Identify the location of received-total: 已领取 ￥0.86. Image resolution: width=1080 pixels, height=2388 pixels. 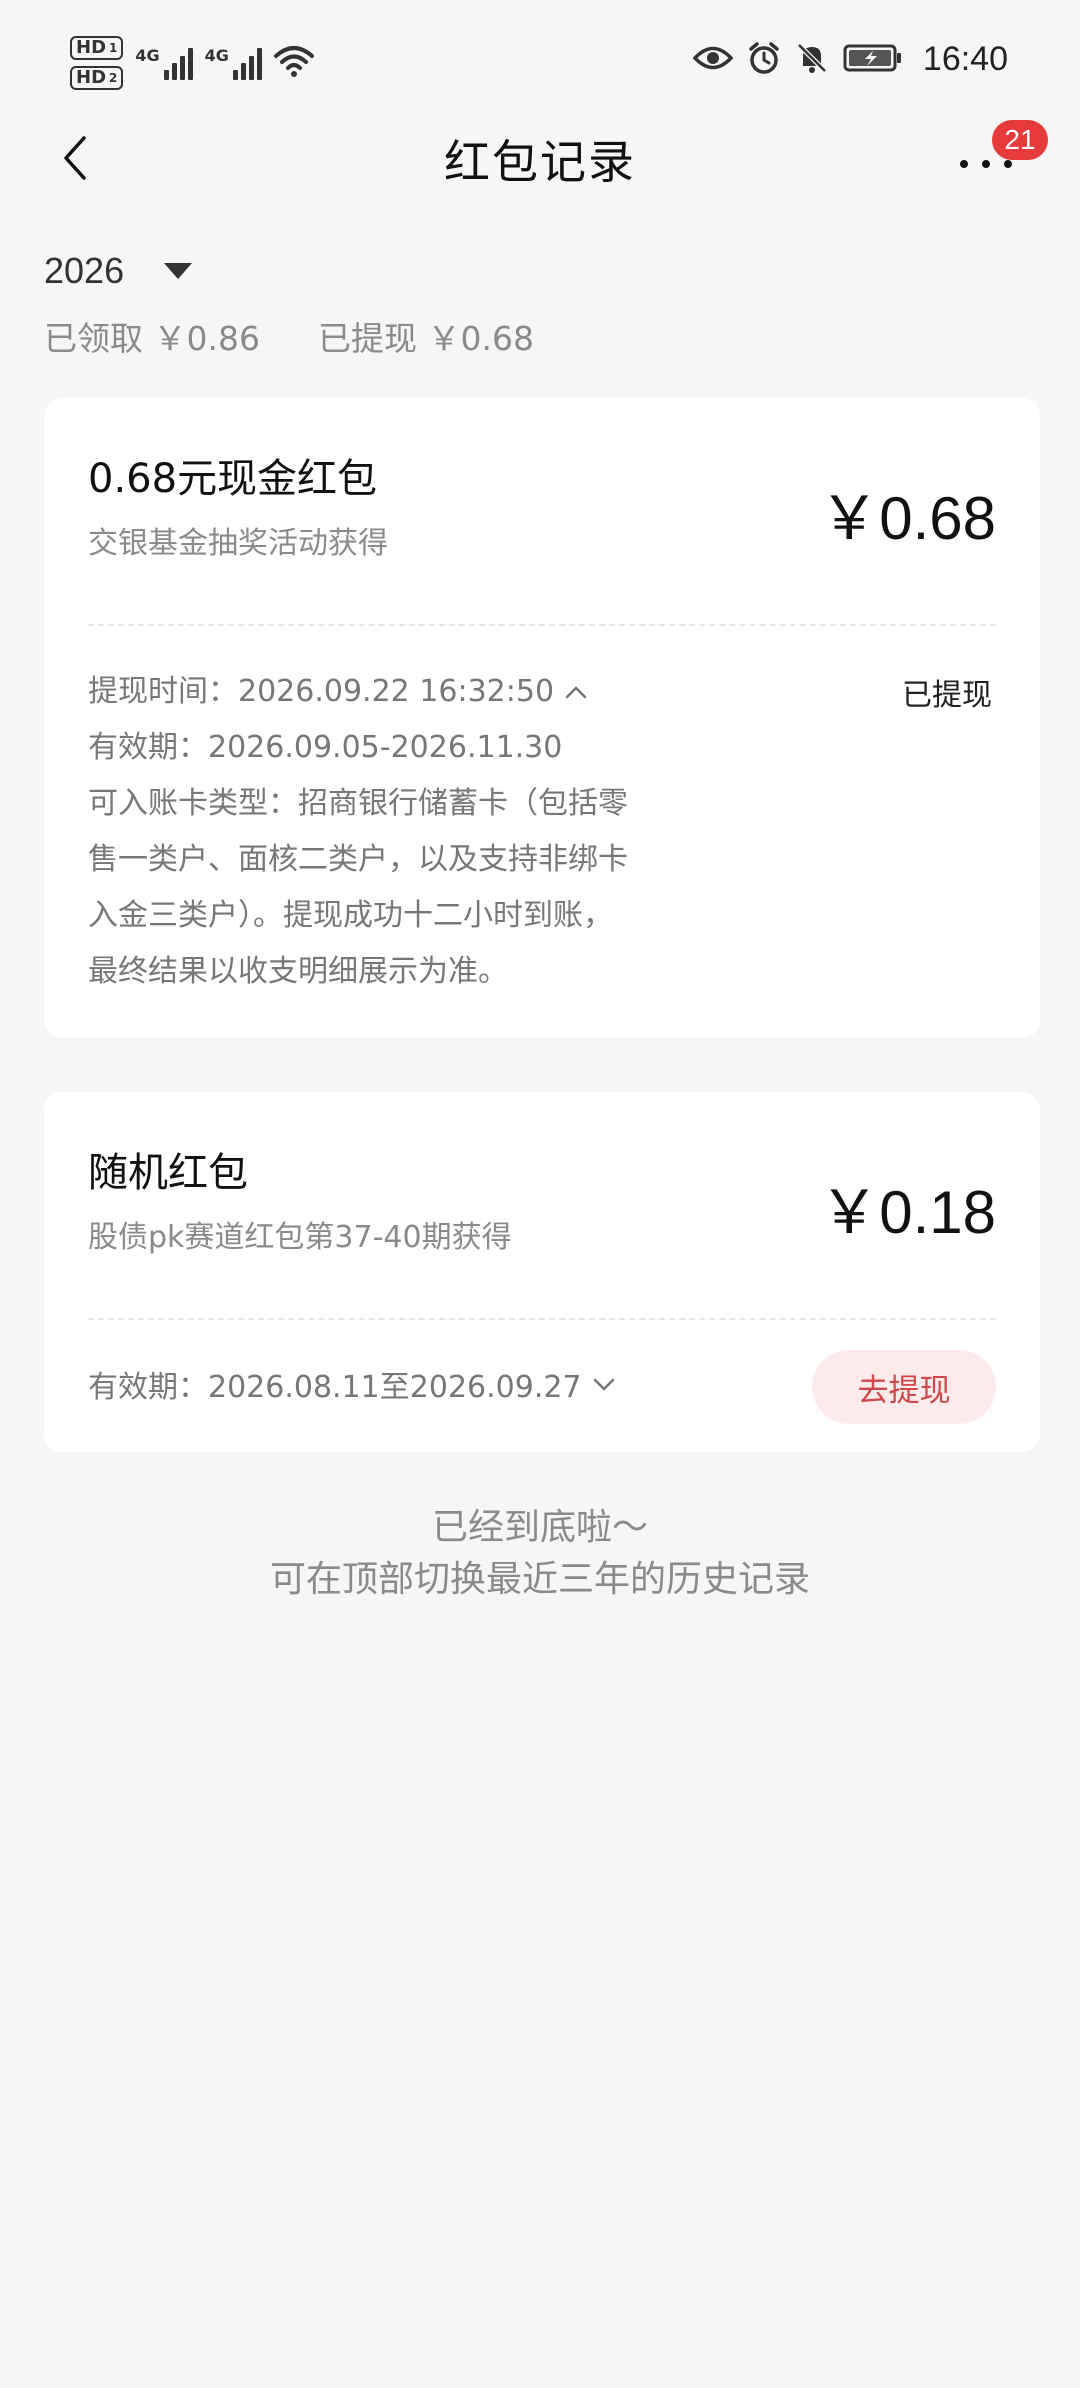
(152, 338).